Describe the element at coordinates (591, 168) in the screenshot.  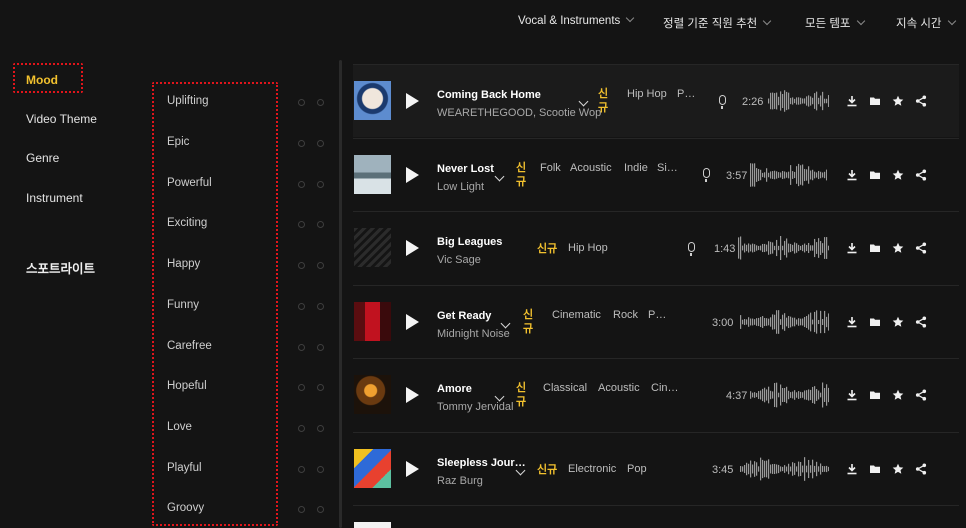
I see `genre-tag: Acoustic` at that location.